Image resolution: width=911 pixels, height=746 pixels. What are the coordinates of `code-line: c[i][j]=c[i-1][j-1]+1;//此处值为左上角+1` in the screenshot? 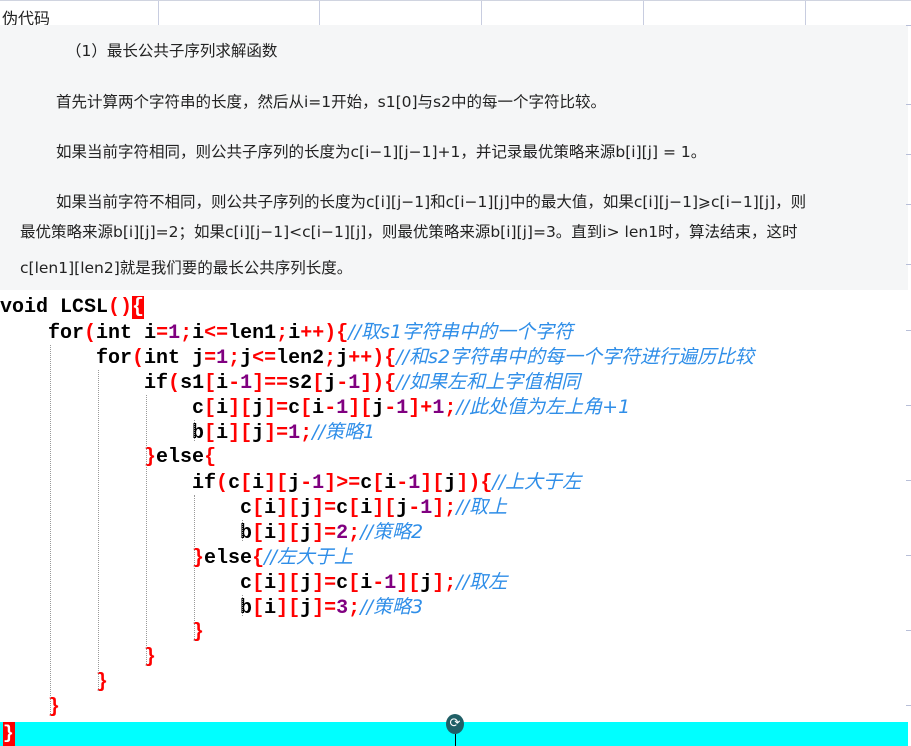 It's located at (455, 407).